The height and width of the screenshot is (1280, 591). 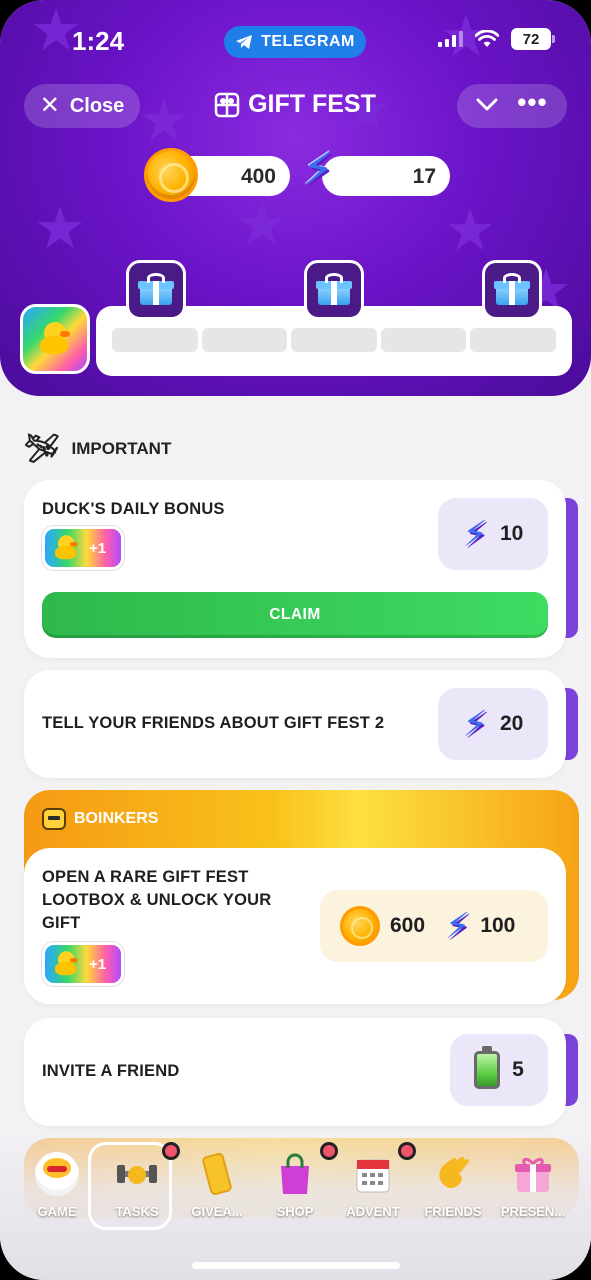 I want to click on ticket-icon, so click(x=217, y=1174).